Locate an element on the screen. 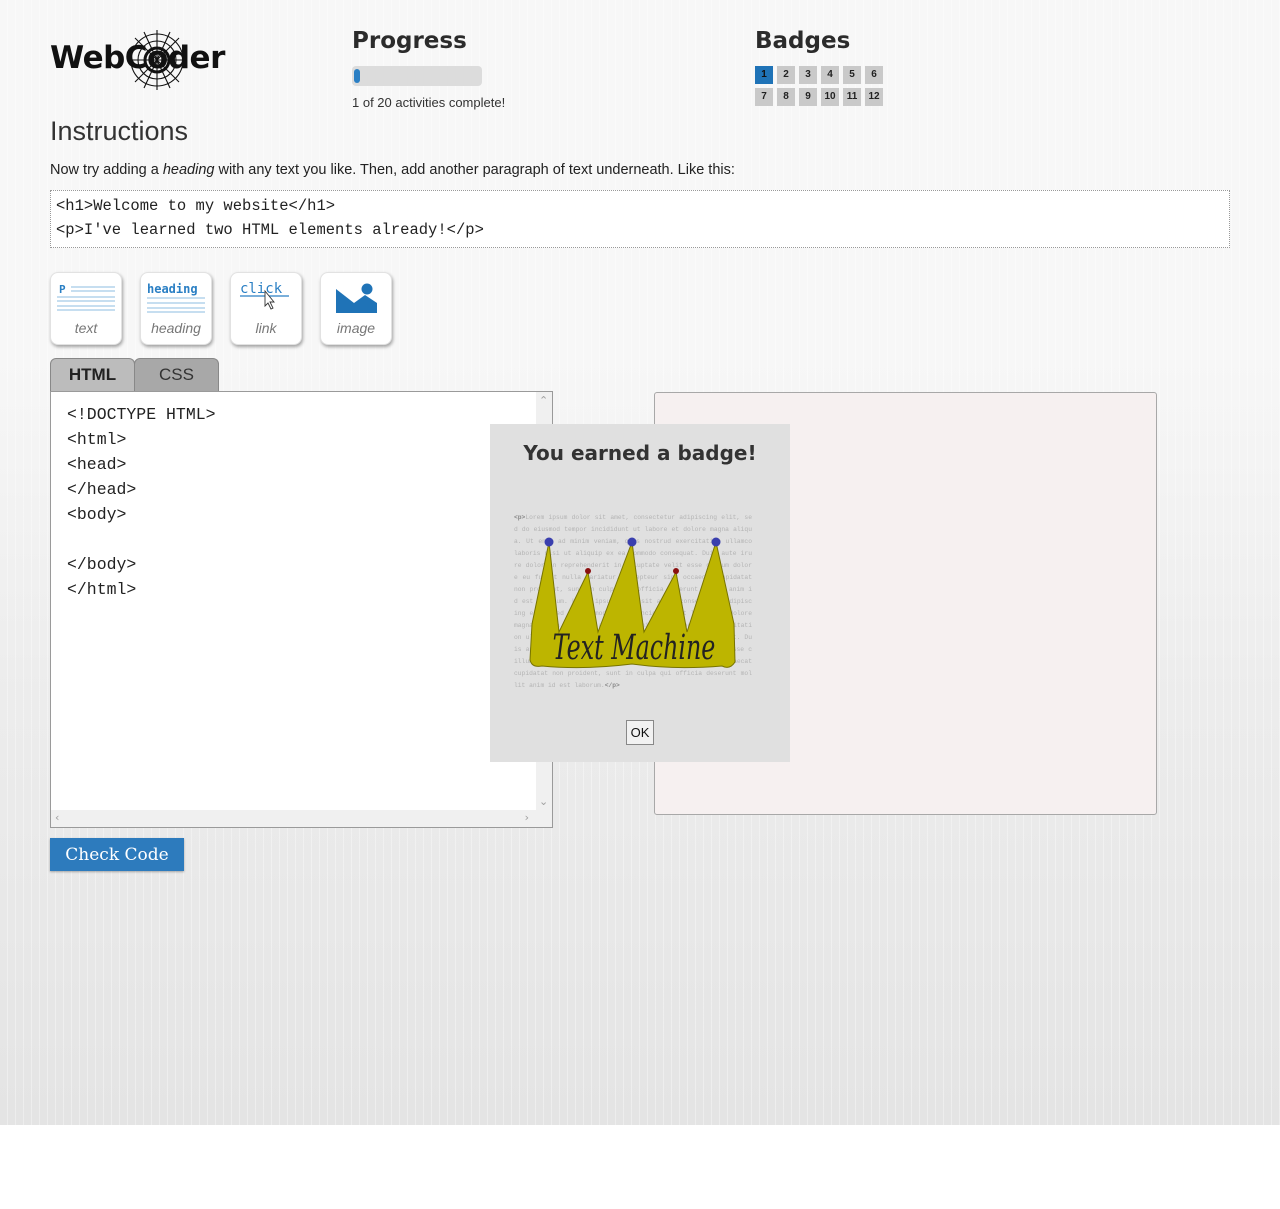  badge-9: 9 is located at coordinates (808, 97).